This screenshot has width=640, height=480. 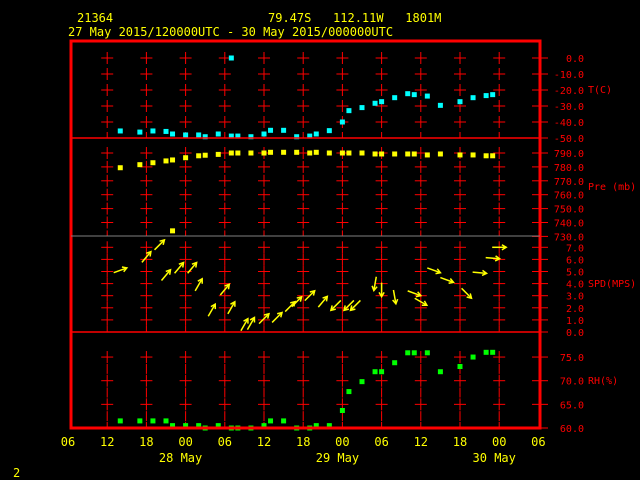 What do you see at coordinates (180, 458) in the screenshot?
I see `x-date-label: 28 May` at bounding box center [180, 458].